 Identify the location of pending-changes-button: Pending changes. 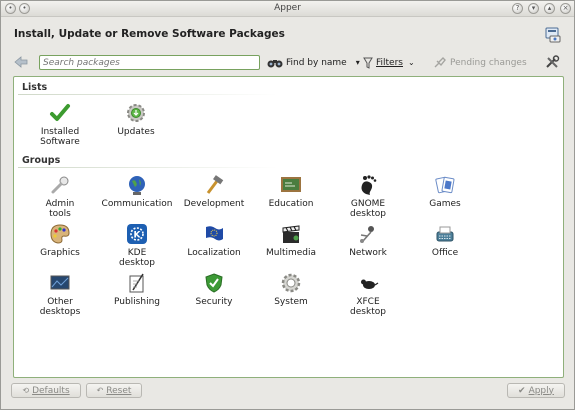
(480, 62).